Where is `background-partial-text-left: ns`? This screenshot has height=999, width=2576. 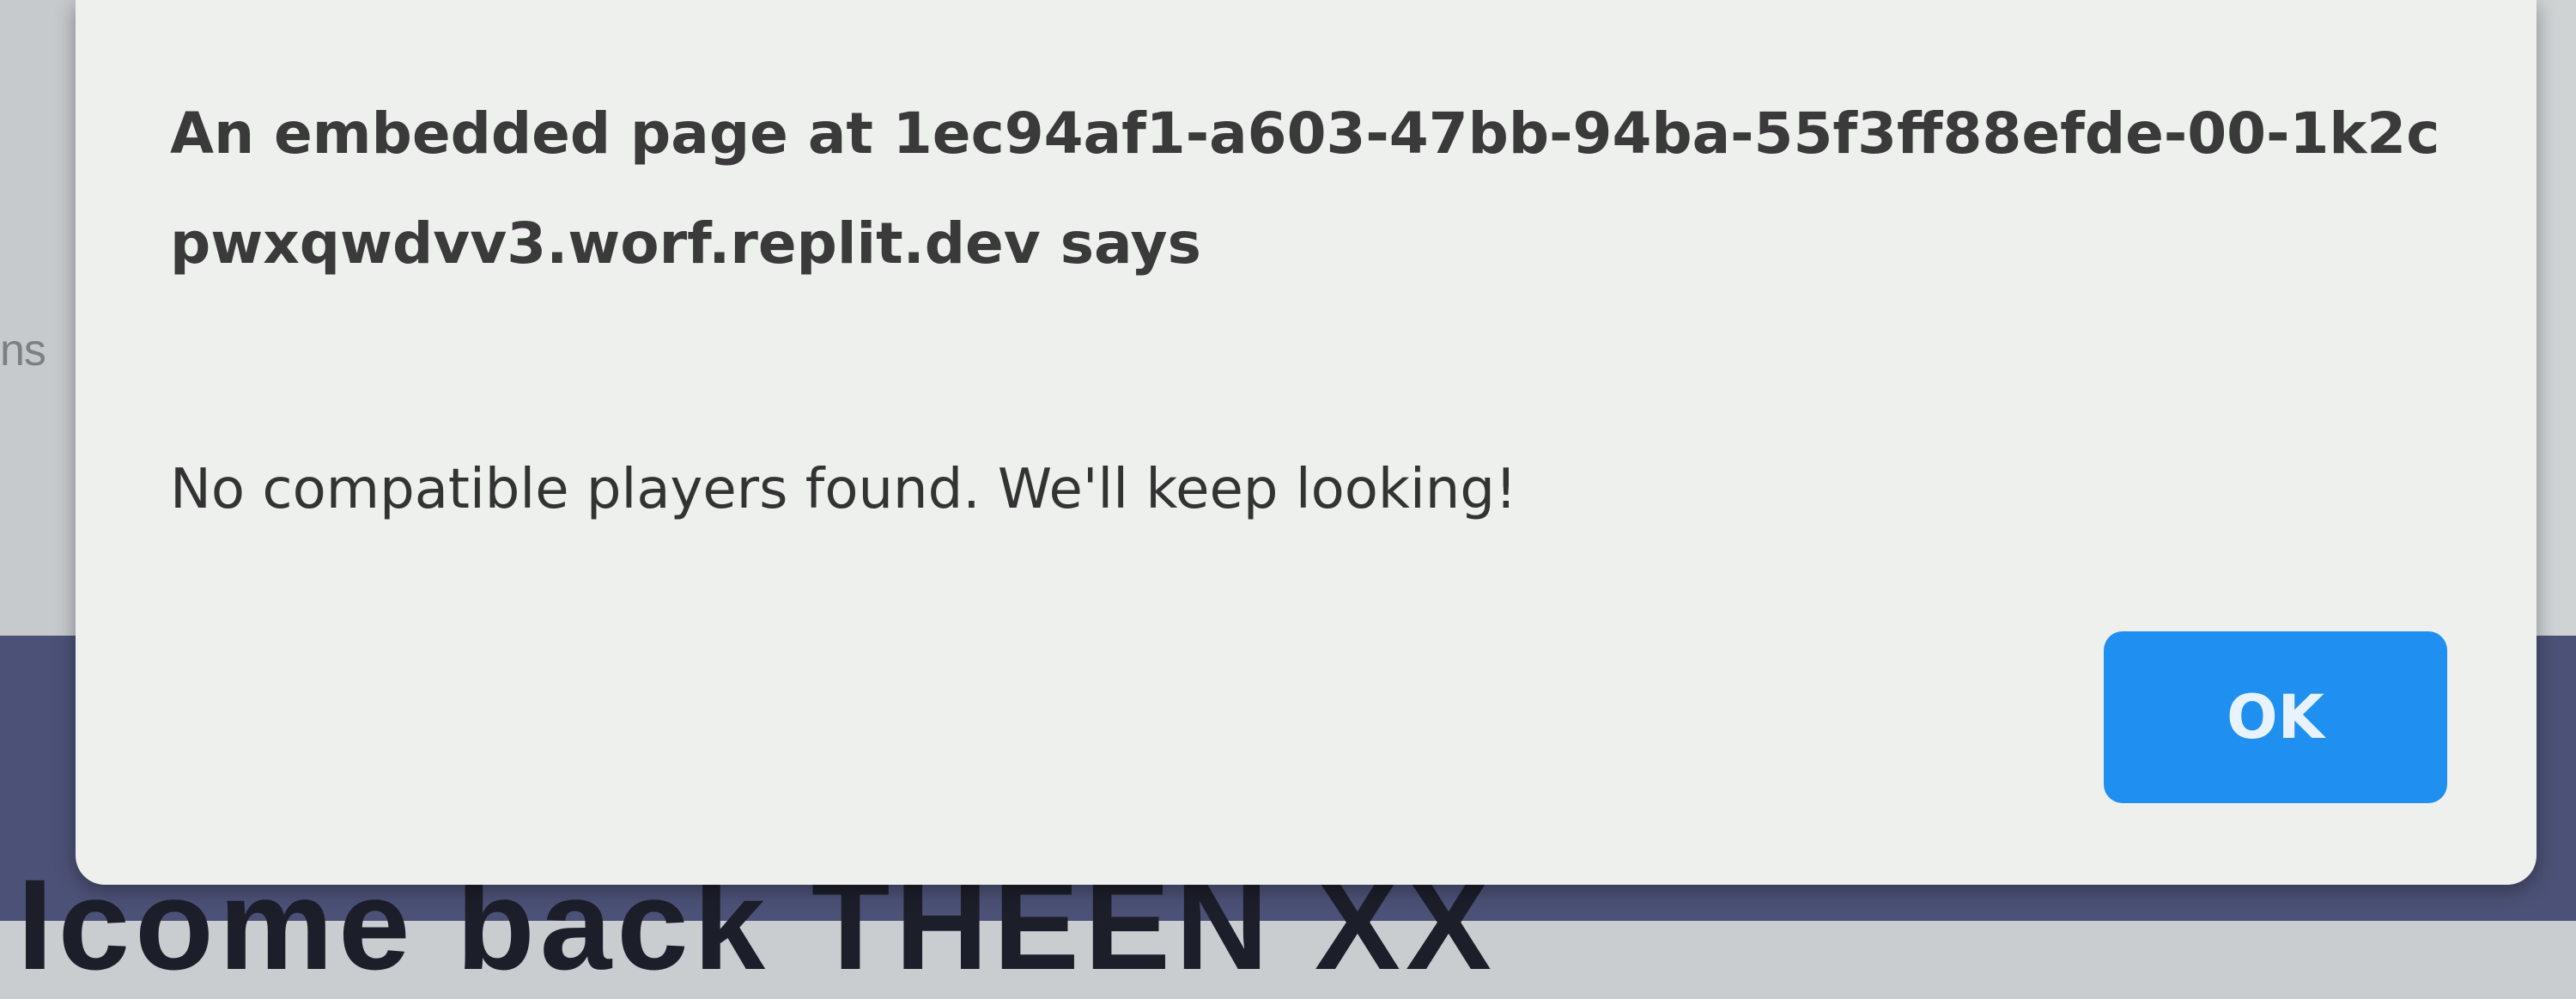 background-partial-text-left: ns is located at coordinates (23, 351).